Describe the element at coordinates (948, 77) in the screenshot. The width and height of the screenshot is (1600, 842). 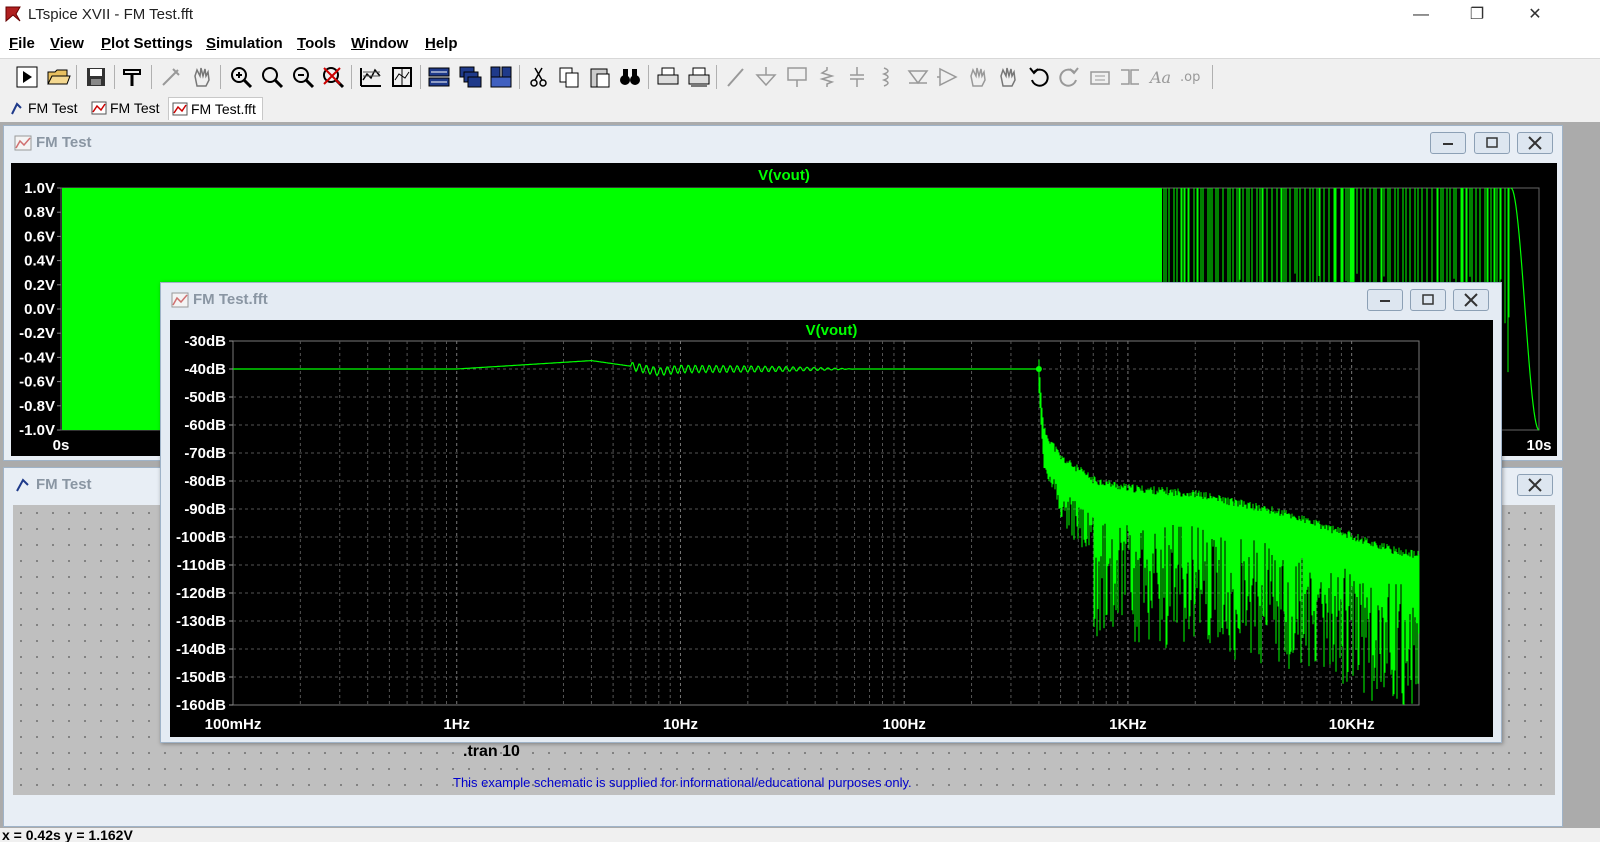
I see `component-icon` at that location.